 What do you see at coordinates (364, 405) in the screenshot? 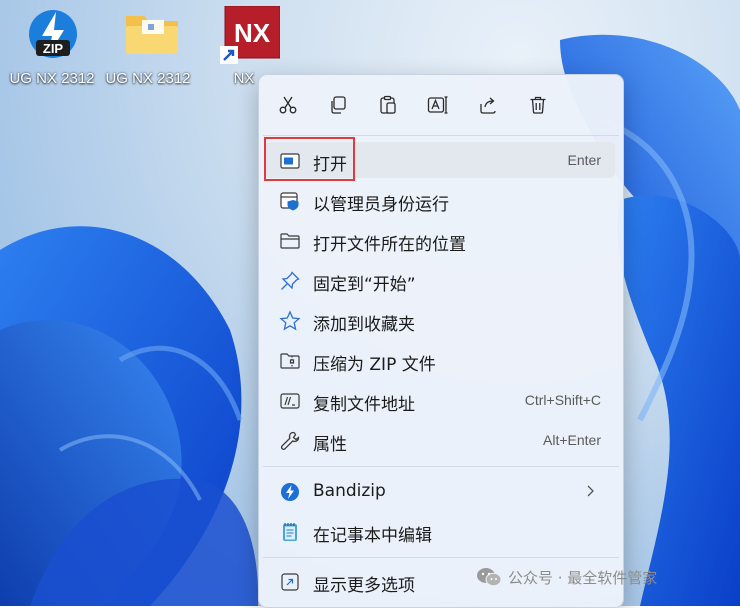
I see `menu-item-label: 复制文件地址` at bounding box center [364, 405].